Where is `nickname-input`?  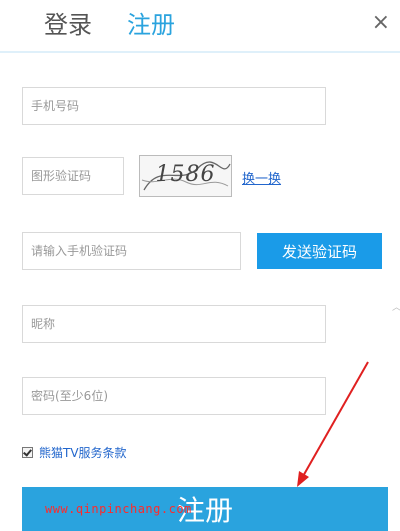
nickname-input is located at coordinates (174, 324).